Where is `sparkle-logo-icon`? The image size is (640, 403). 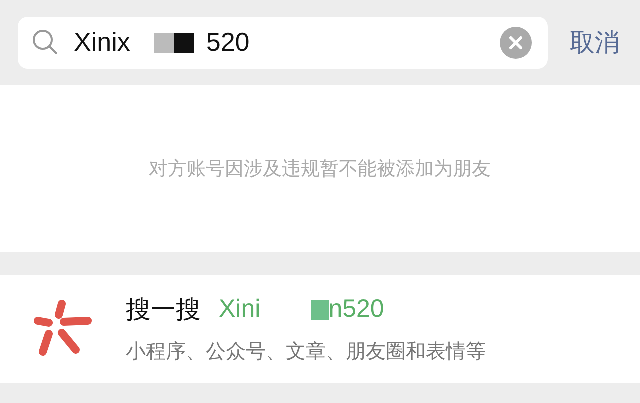
sparkle-logo-icon is located at coordinates (63, 329).